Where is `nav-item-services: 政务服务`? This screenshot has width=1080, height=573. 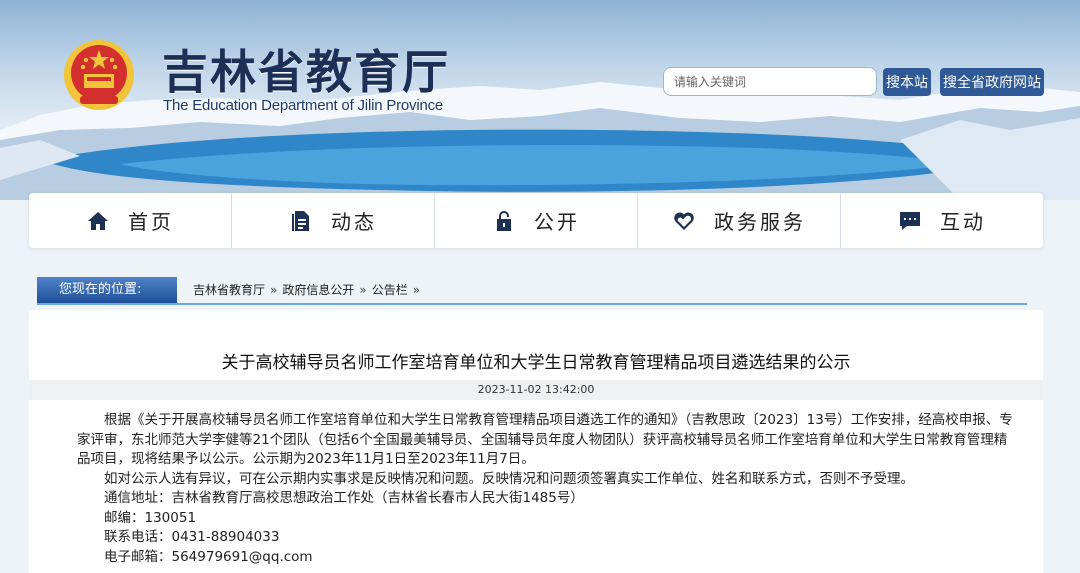
nav-item-services: 政务服务 is located at coordinates (739, 220).